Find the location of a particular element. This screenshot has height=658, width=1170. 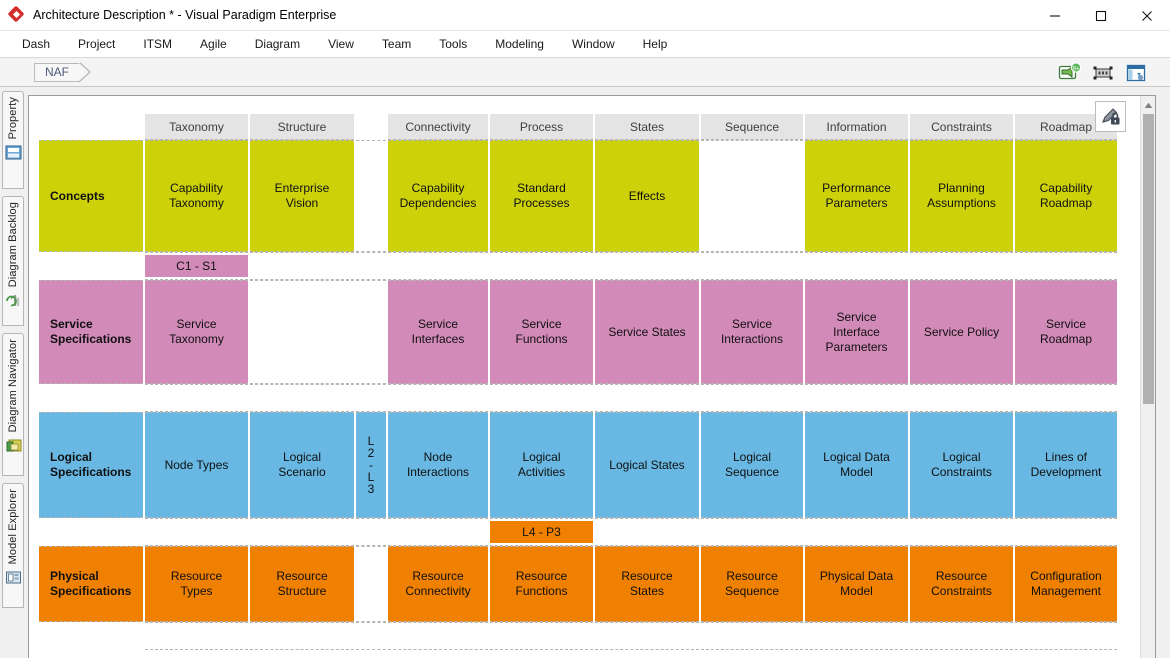

row-header-service-specifications: Service Specifications is located at coordinates (91, 332).